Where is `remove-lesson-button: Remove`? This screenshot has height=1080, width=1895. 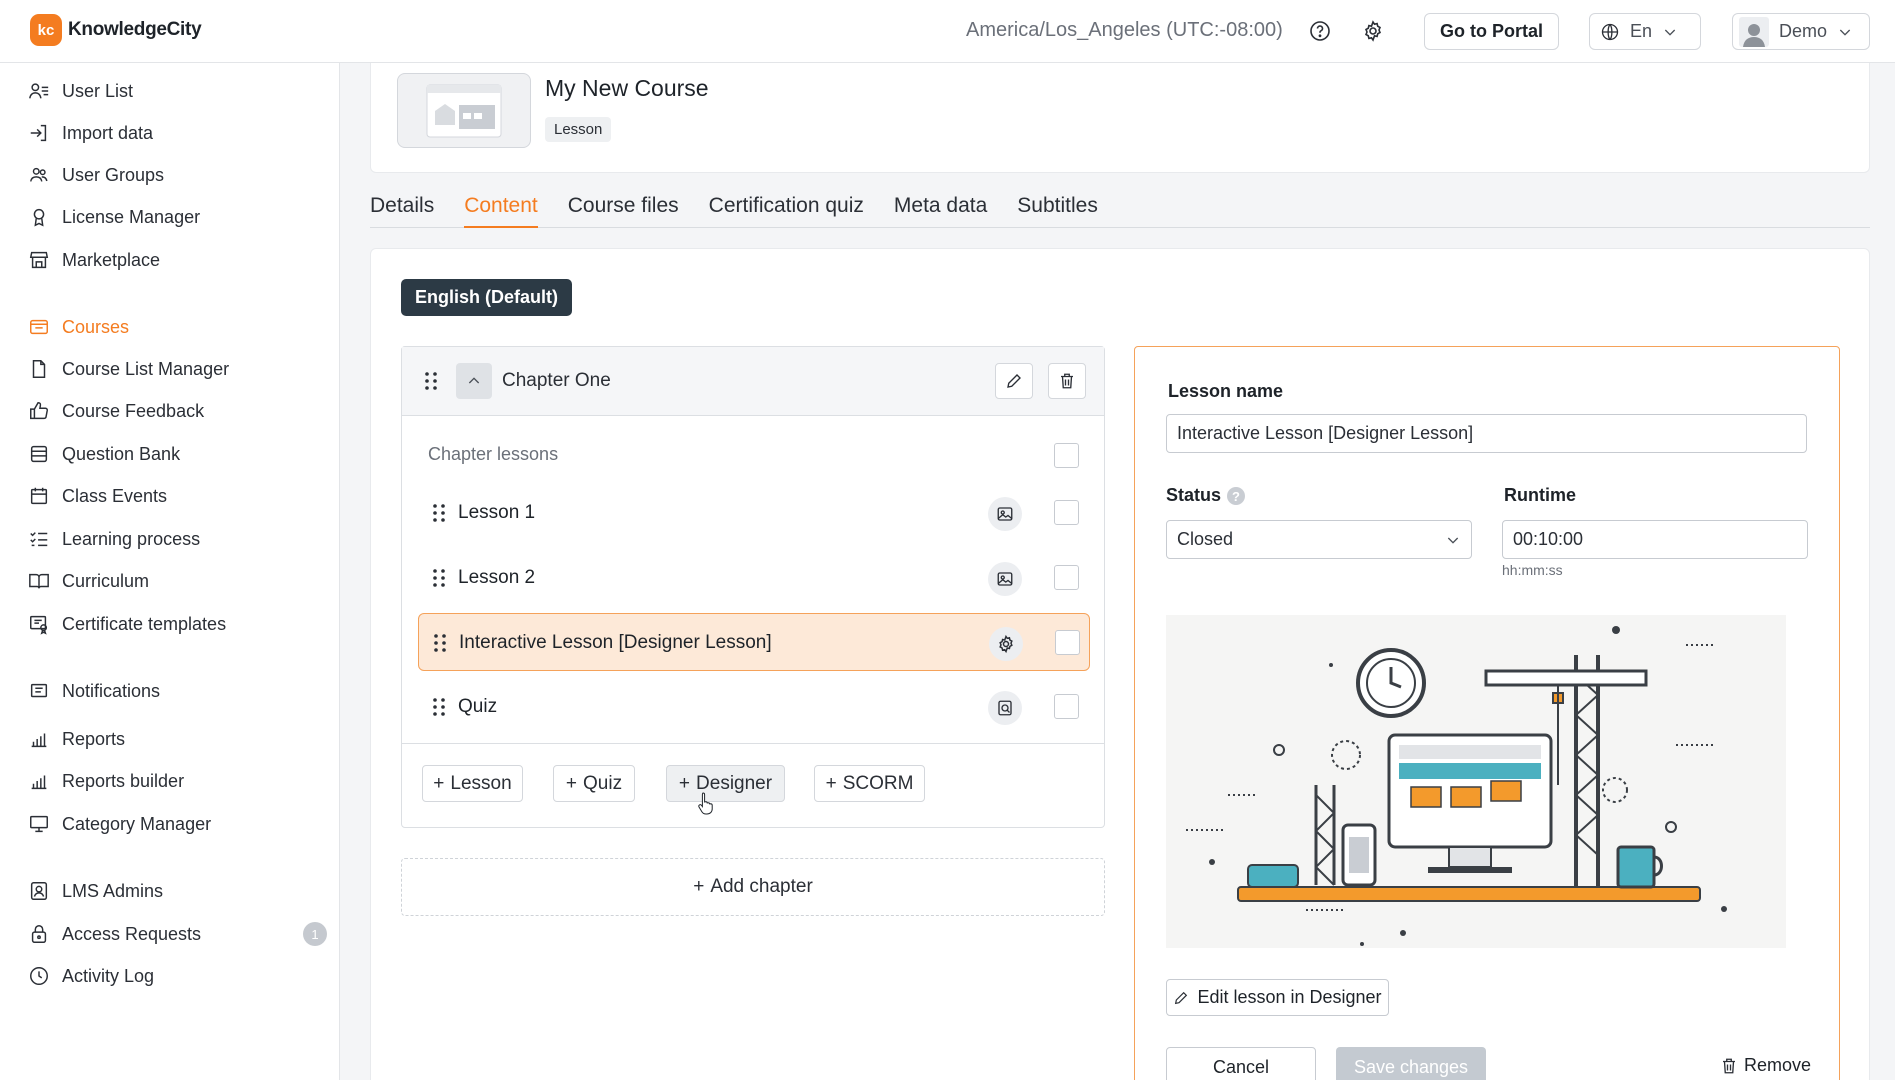
remove-lesson-button: Remove is located at coordinates (1765, 1065).